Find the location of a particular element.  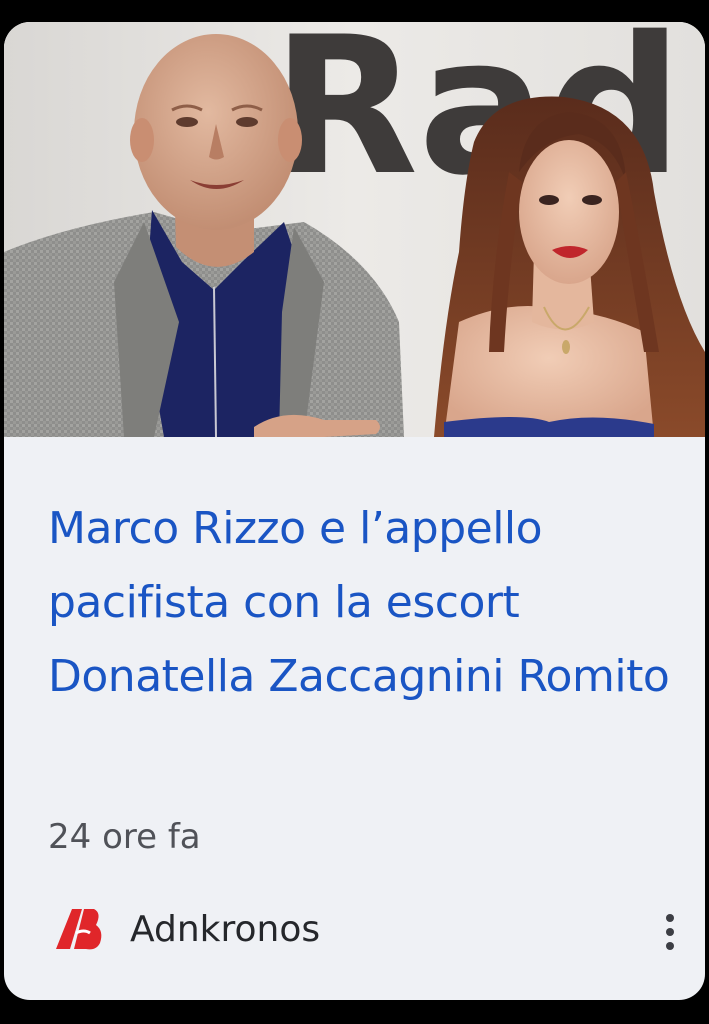

article-time: 24 ore fa is located at coordinates (124, 837).